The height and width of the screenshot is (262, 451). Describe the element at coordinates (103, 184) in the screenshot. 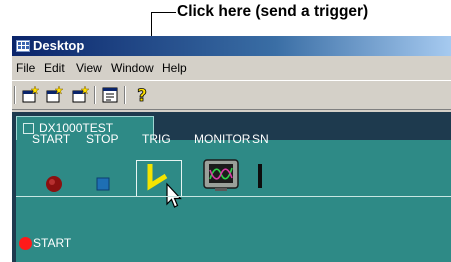

I see `stop-icon` at that location.